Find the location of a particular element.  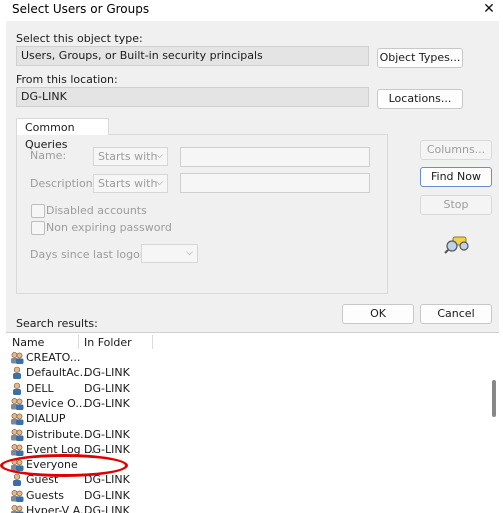

days-since-logon-select: ⌵ is located at coordinates (169, 253).